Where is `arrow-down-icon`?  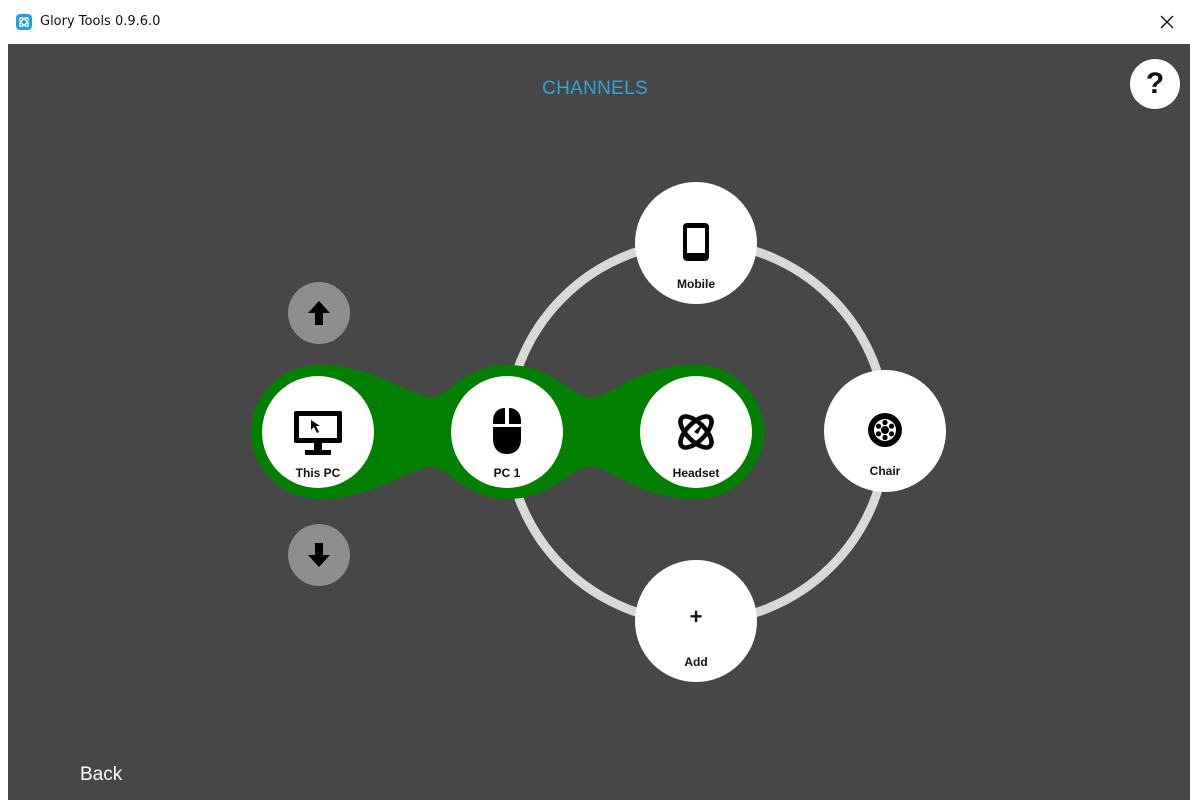 arrow-down-icon is located at coordinates (319, 555).